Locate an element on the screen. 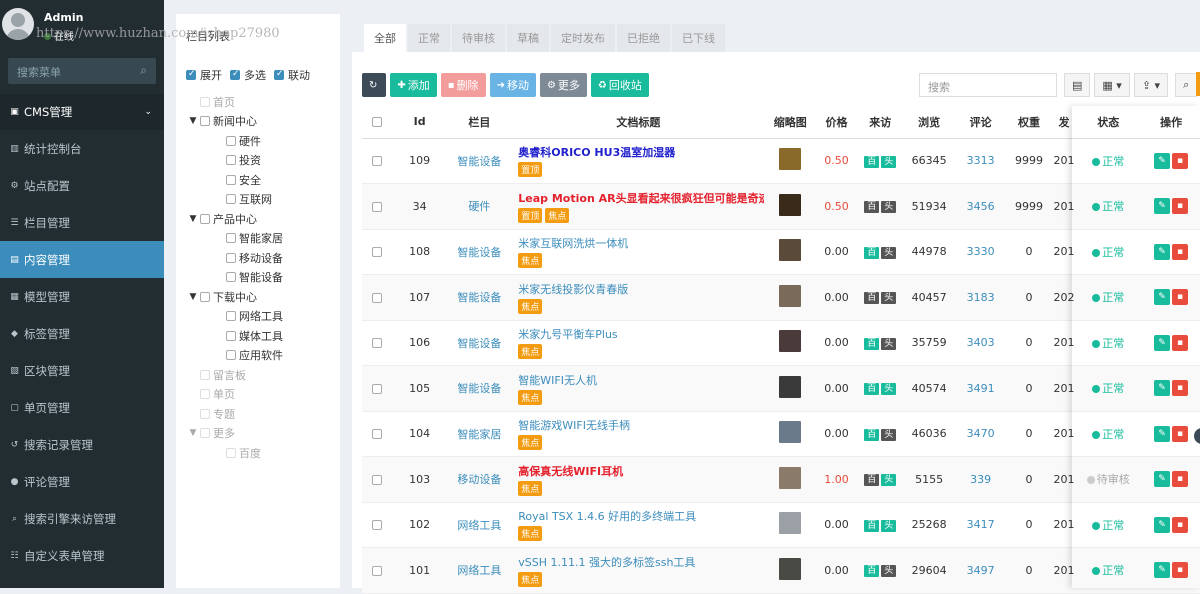  search-icon: ⌕ is located at coordinates (143, 70).